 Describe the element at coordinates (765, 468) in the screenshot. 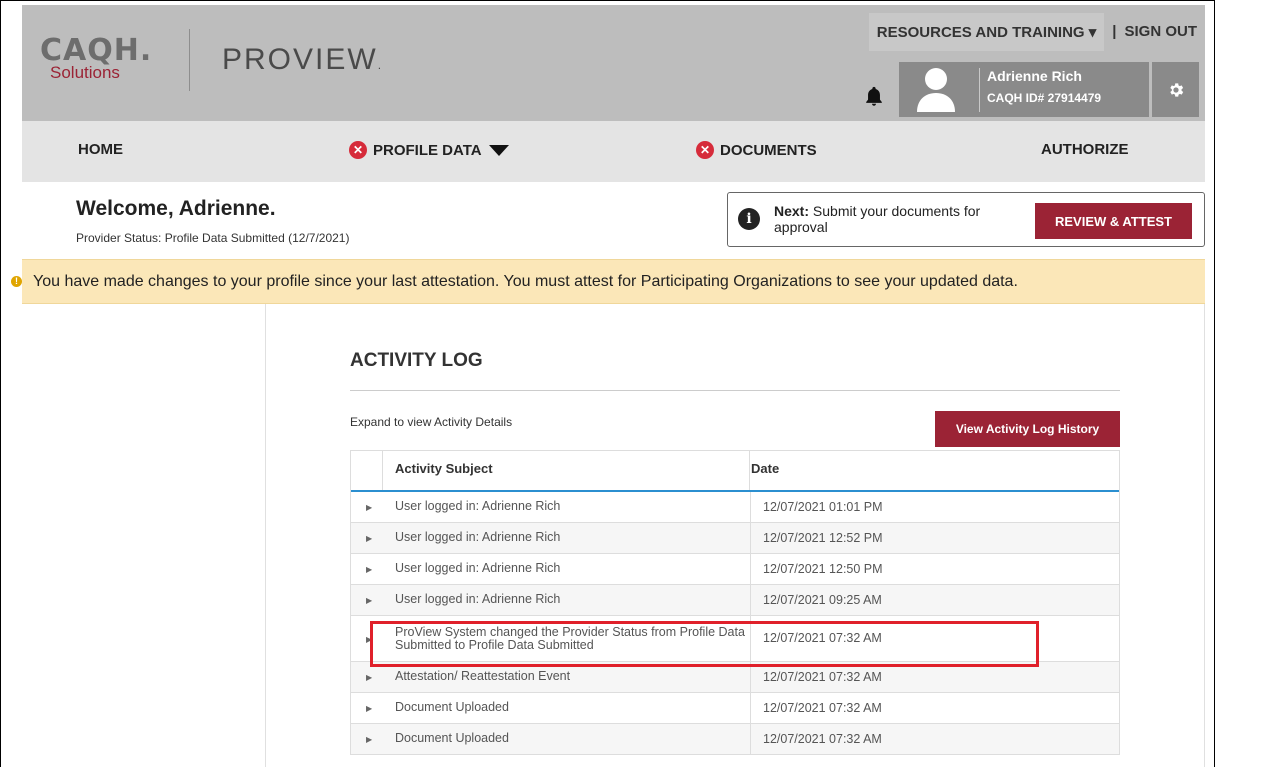

I see `column-header-date: Date` at that location.